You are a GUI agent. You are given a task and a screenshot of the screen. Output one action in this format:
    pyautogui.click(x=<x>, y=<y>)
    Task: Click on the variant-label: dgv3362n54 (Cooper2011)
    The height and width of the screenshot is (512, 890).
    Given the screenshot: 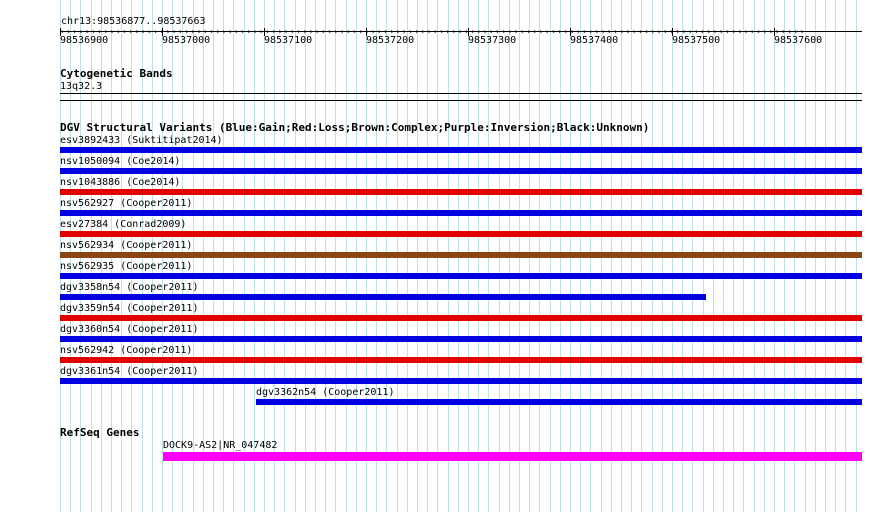 What is the action you would take?
    pyautogui.click(x=325, y=392)
    